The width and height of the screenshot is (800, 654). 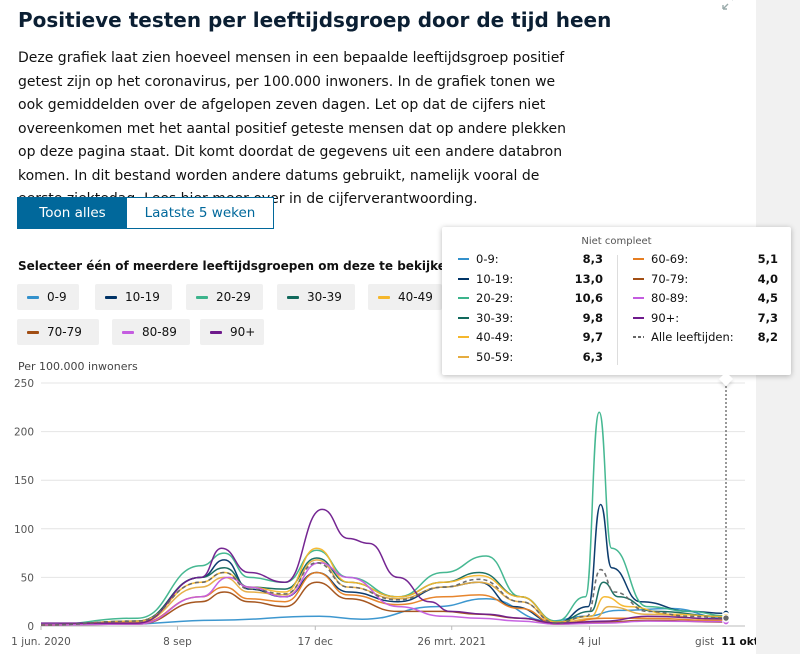 I want to click on age-group-chip-20-29: 20-29, so click(x=224, y=297).